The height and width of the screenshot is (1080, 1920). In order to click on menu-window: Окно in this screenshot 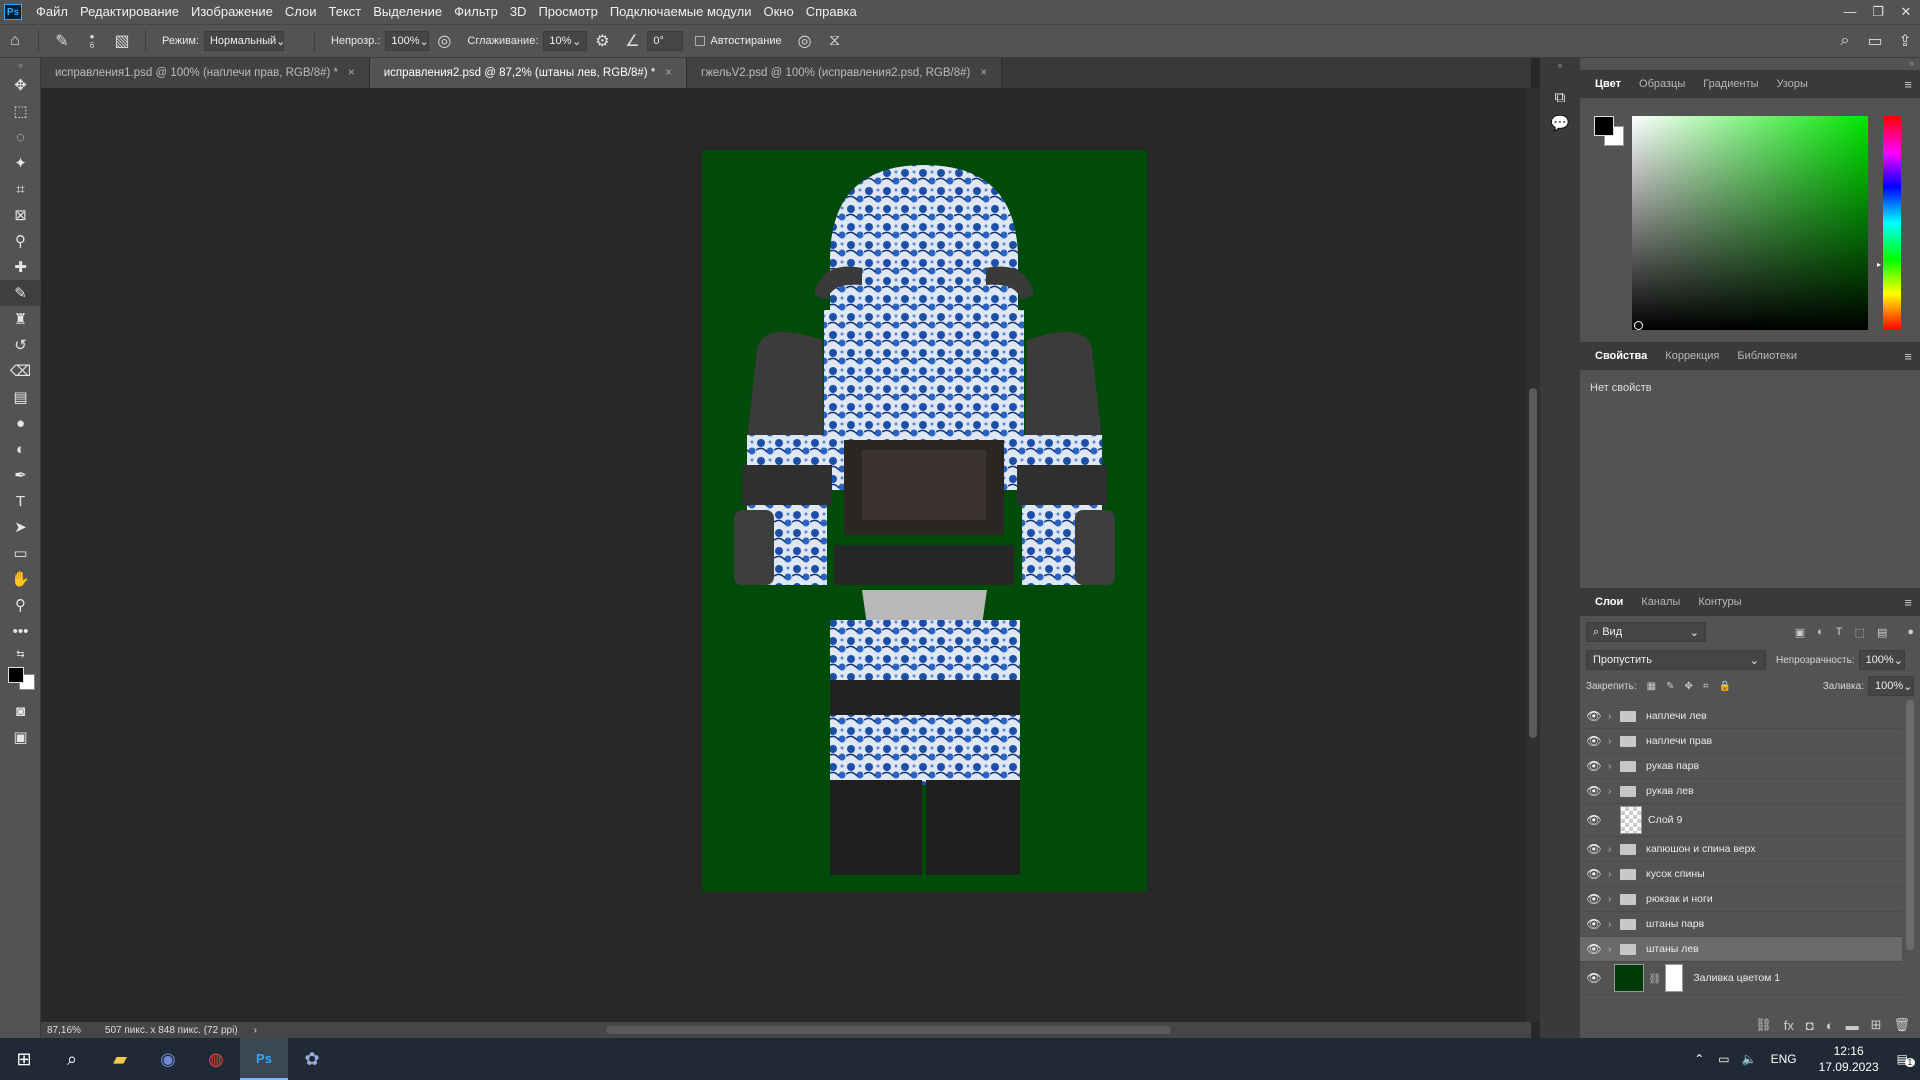, I will do `click(778, 12)`.